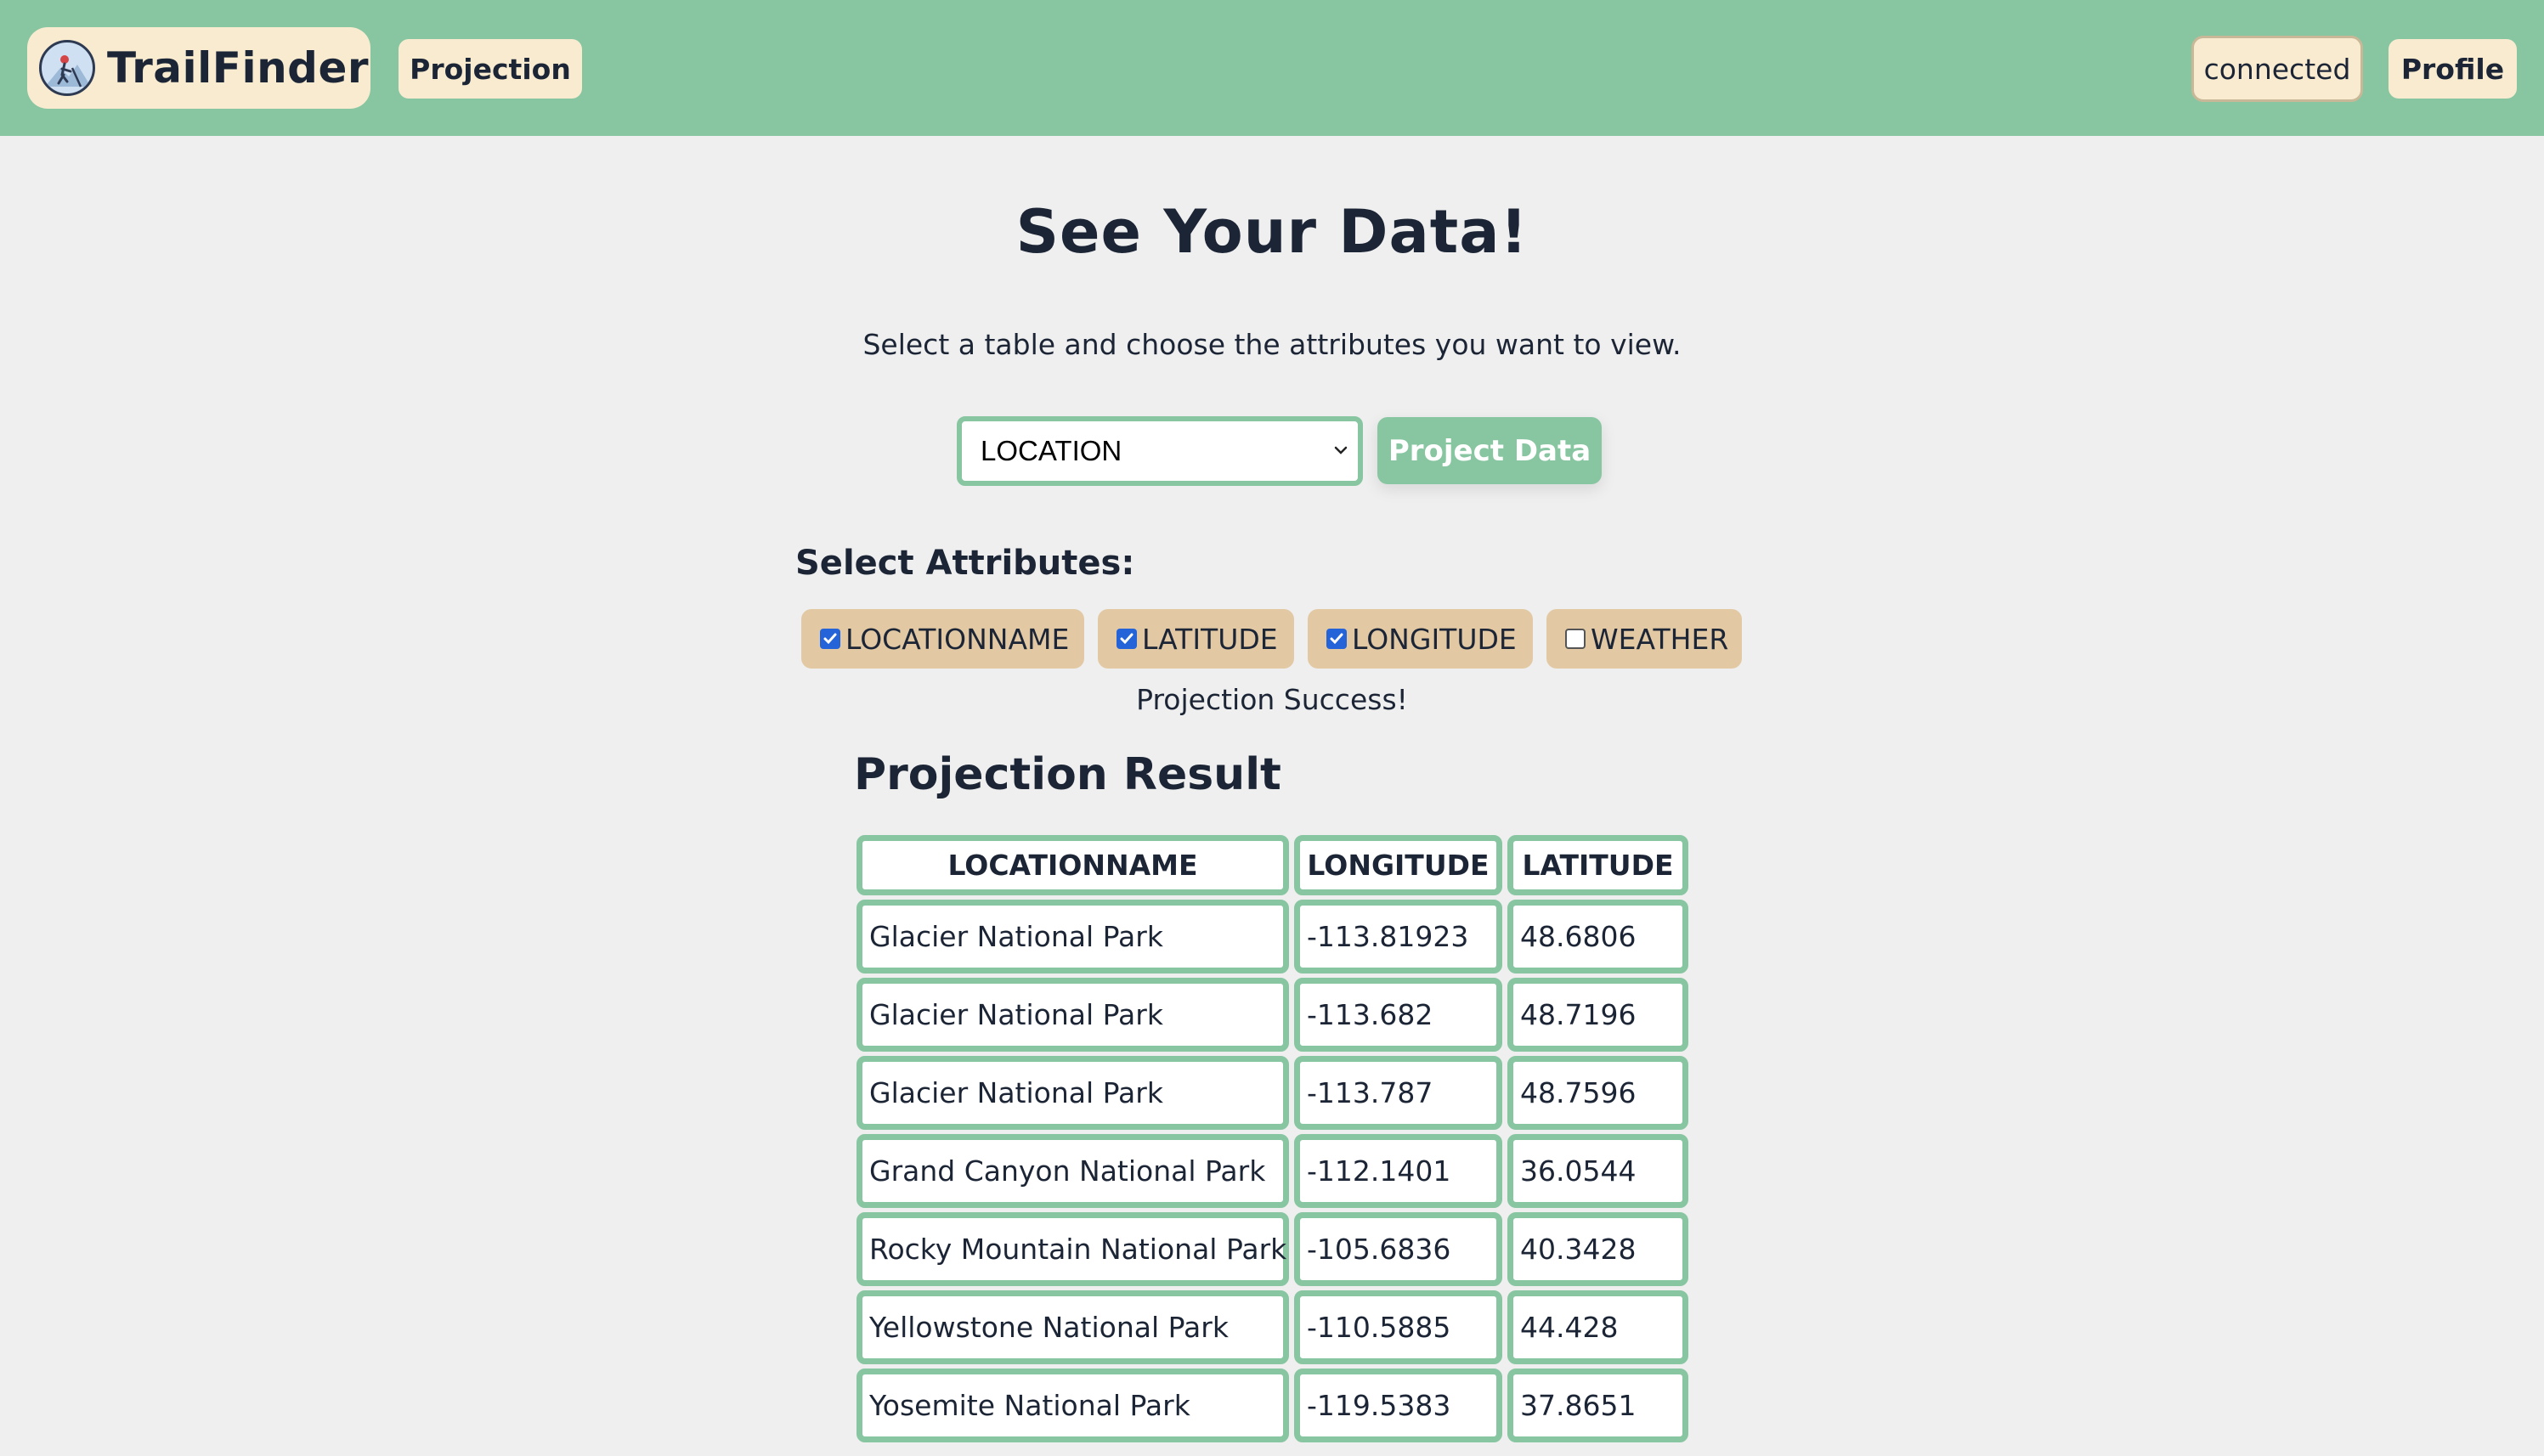 This screenshot has width=2544, height=1456. What do you see at coordinates (957, 639) in the screenshot?
I see `attribute-label-locationname: LOCATIONNAME` at bounding box center [957, 639].